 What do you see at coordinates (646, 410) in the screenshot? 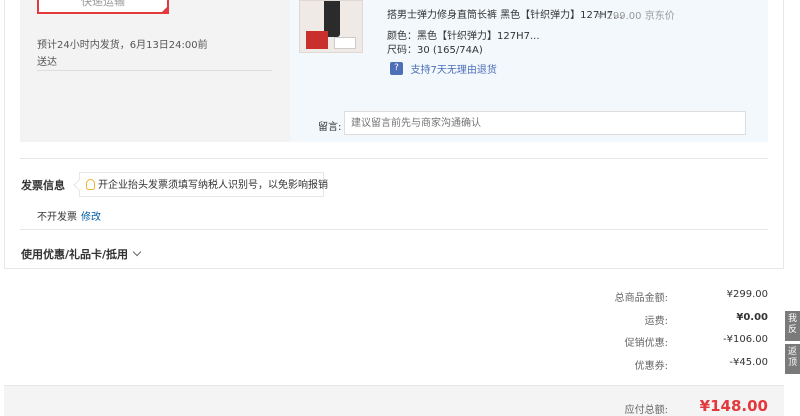
I see `total-label: 应付总额:` at bounding box center [646, 410].